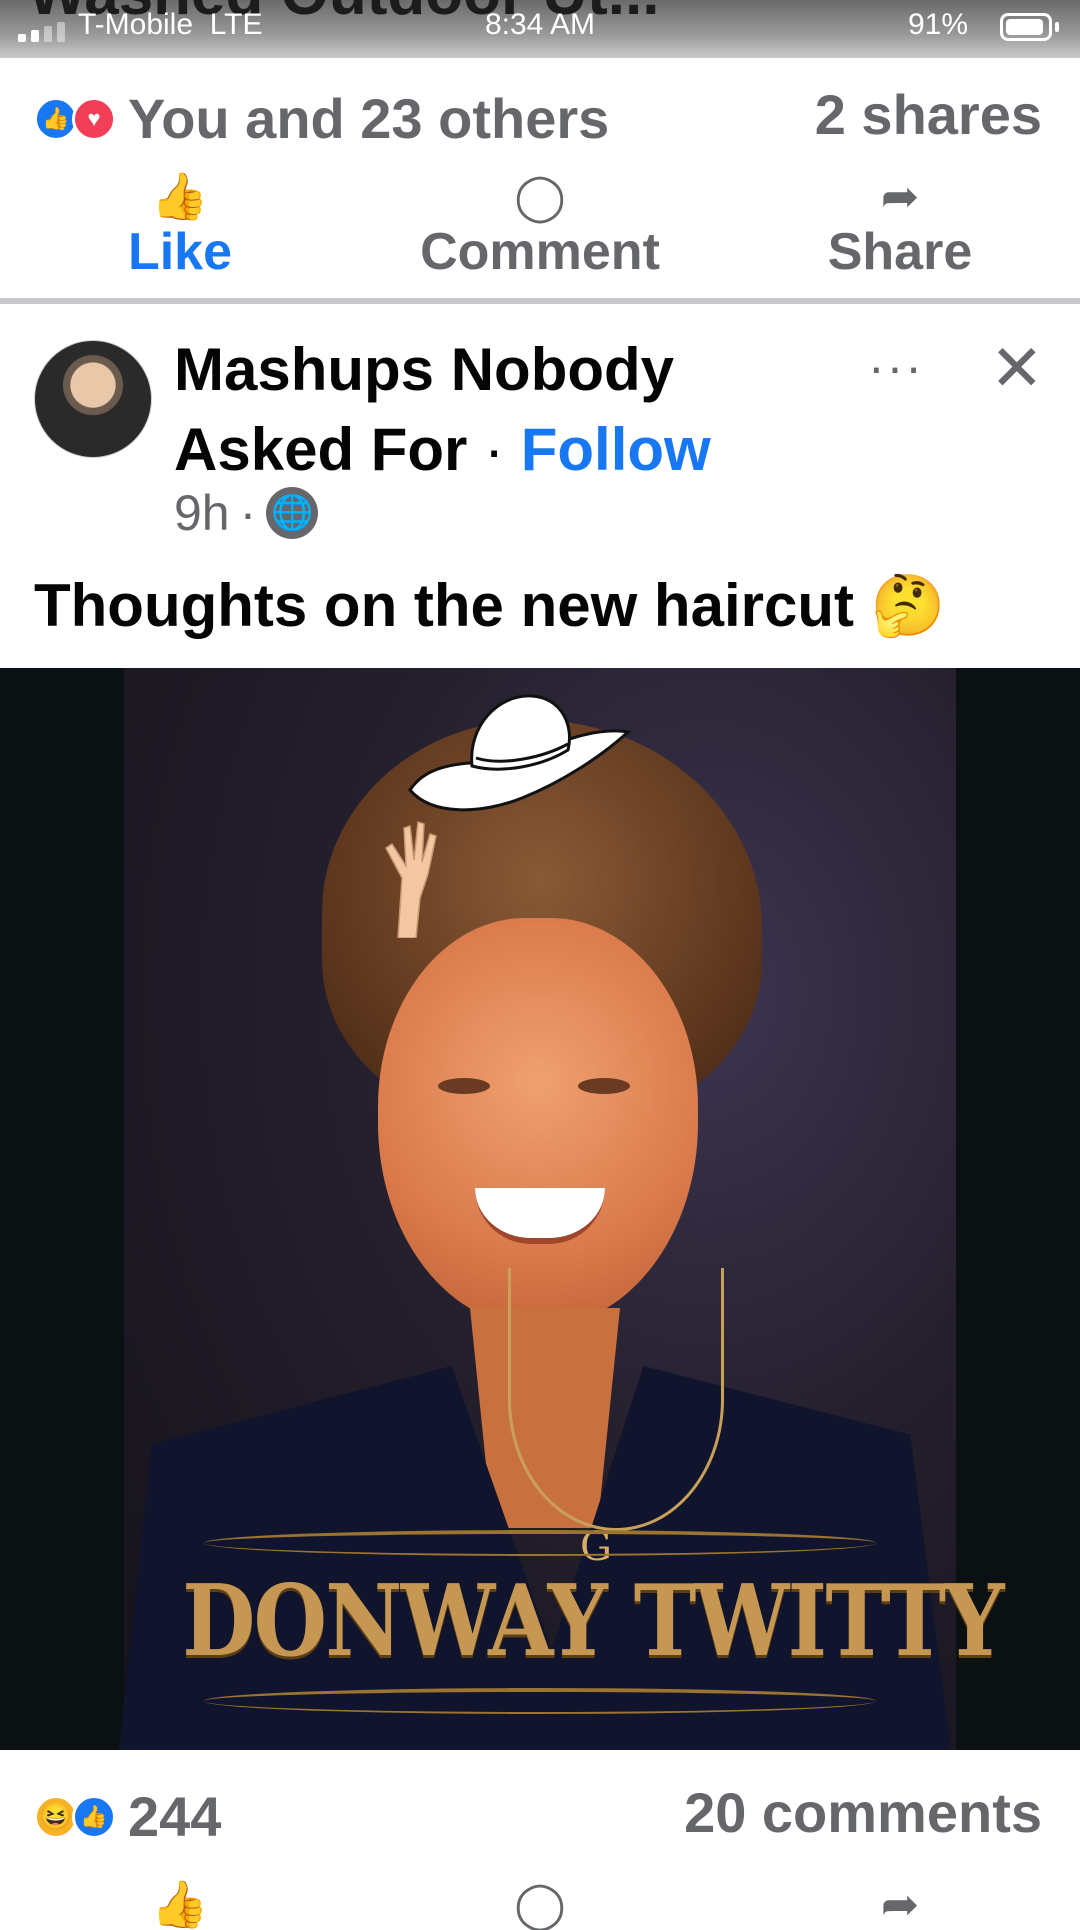 The width and height of the screenshot is (1080, 1930). What do you see at coordinates (538, 1123) in the screenshot?
I see `image-face` at bounding box center [538, 1123].